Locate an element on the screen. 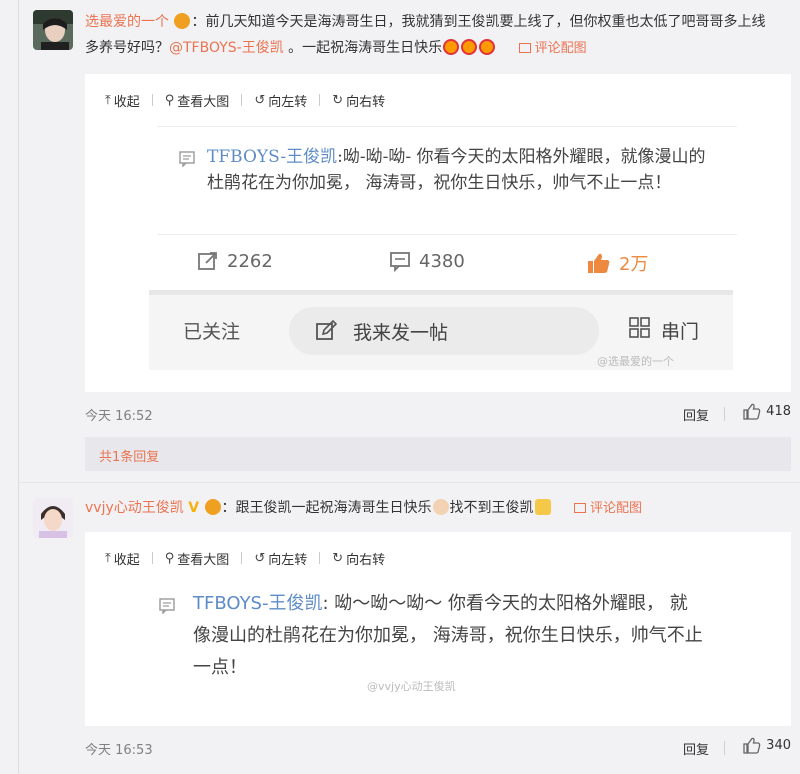 Image resolution: width=800 pixels, height=774 pixels. like-button: 340 is located at coordinates (767, 745).